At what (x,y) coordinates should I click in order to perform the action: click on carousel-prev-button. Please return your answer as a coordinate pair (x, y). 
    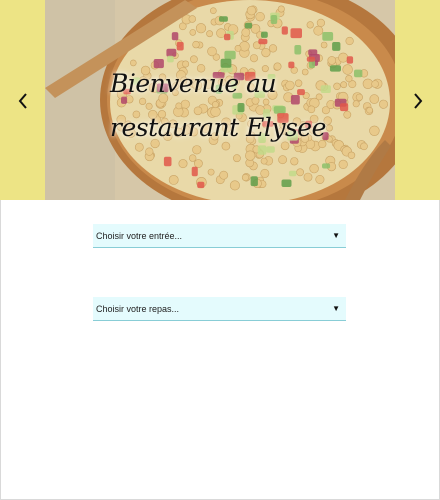
    Looking at the image, I should click on (23, 101).